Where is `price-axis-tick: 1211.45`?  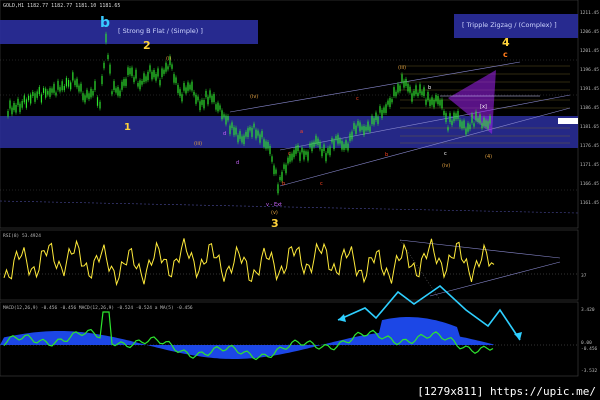 price-axis-tick: 1211.45 is located at coordinates (589, 13).